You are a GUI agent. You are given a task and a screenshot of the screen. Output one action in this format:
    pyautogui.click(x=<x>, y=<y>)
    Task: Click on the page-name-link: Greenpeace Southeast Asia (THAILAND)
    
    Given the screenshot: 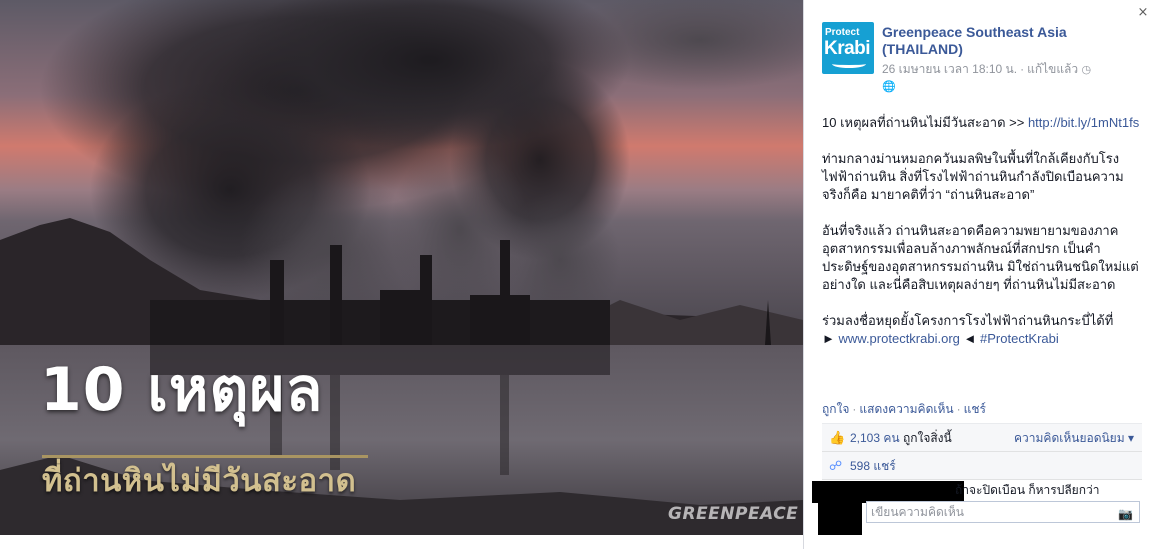 What is the action you would take?
    pyautogui.click(x=992, y=41)
    